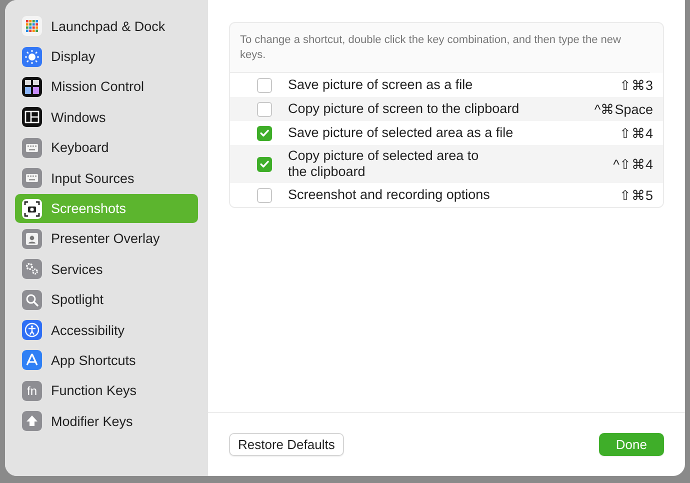 This screenshot has height=483, width=690. Describe the element at coordinates (633, 164) in the screenshot. I see `key-combination: ^⇧⌘4` at that location.